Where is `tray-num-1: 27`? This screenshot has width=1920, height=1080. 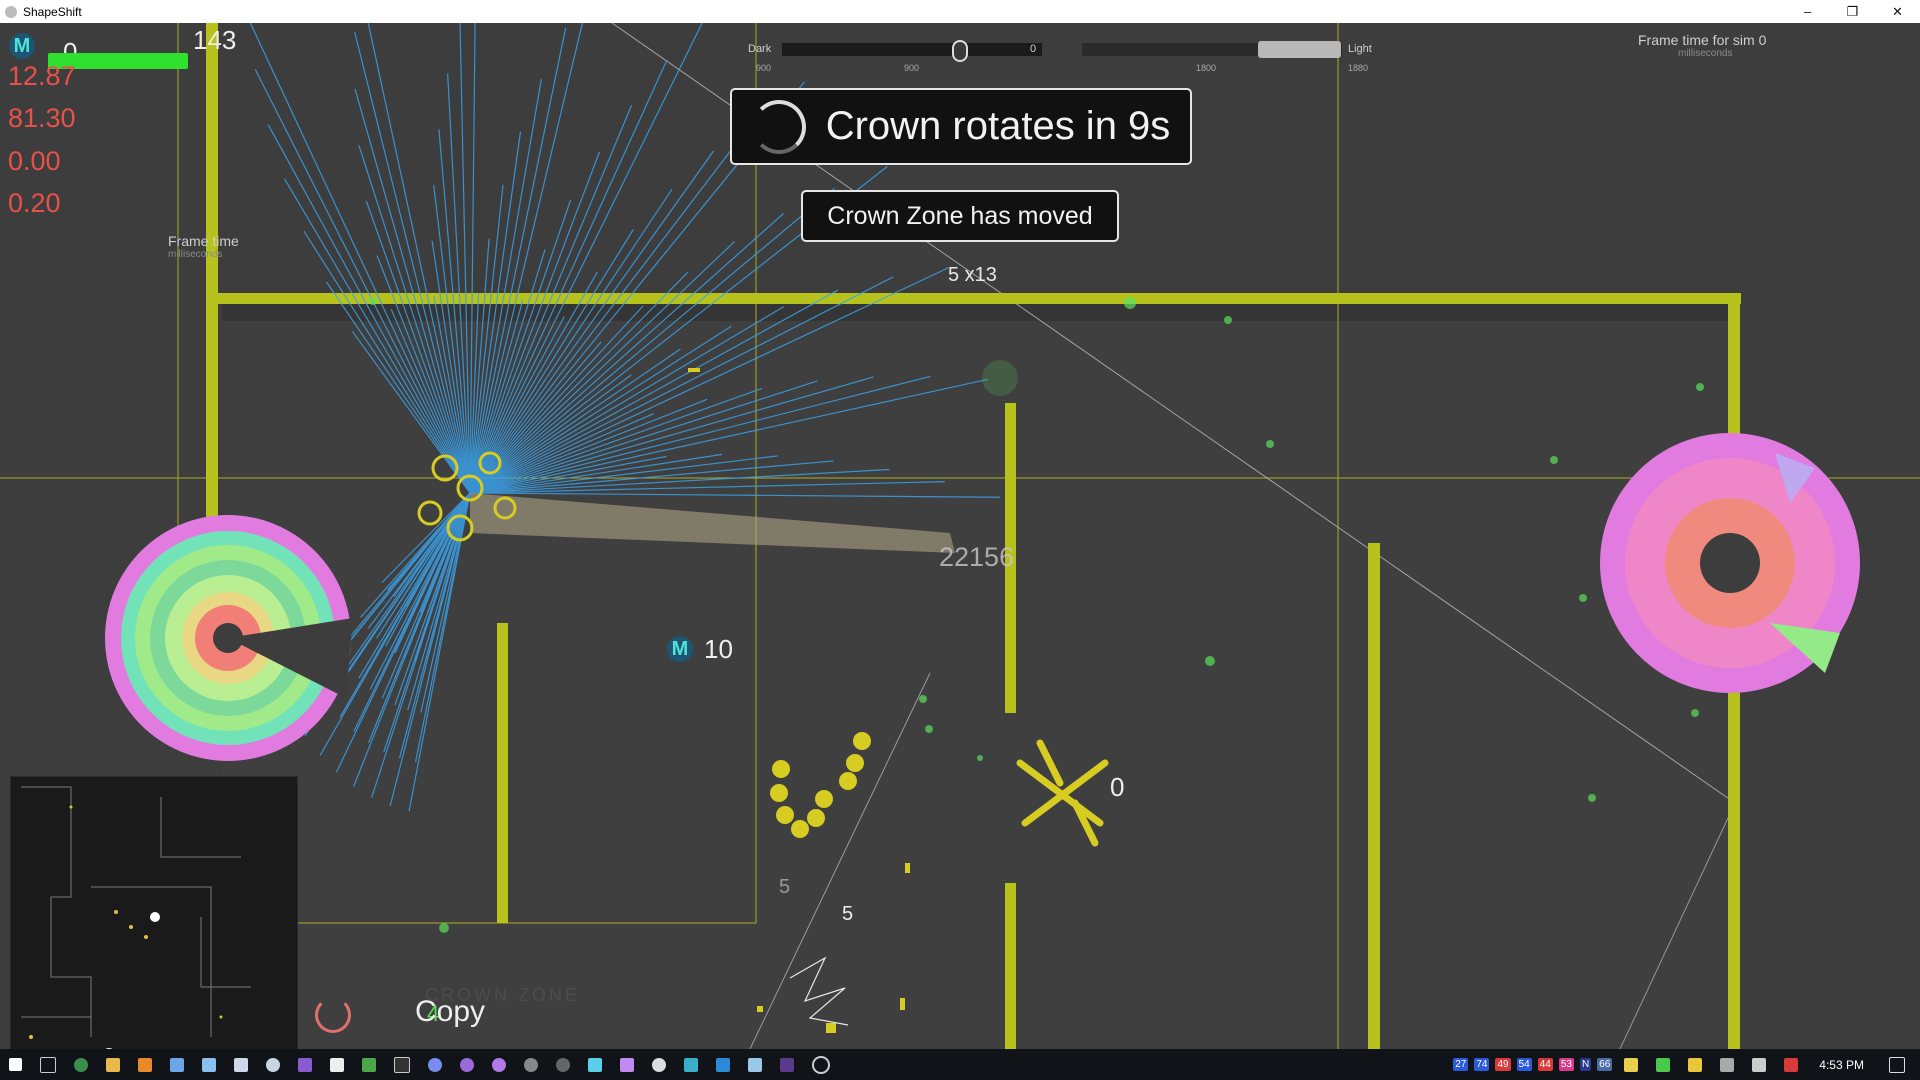
tray-num-1: 27 is located at coordinates (1461, 1064).